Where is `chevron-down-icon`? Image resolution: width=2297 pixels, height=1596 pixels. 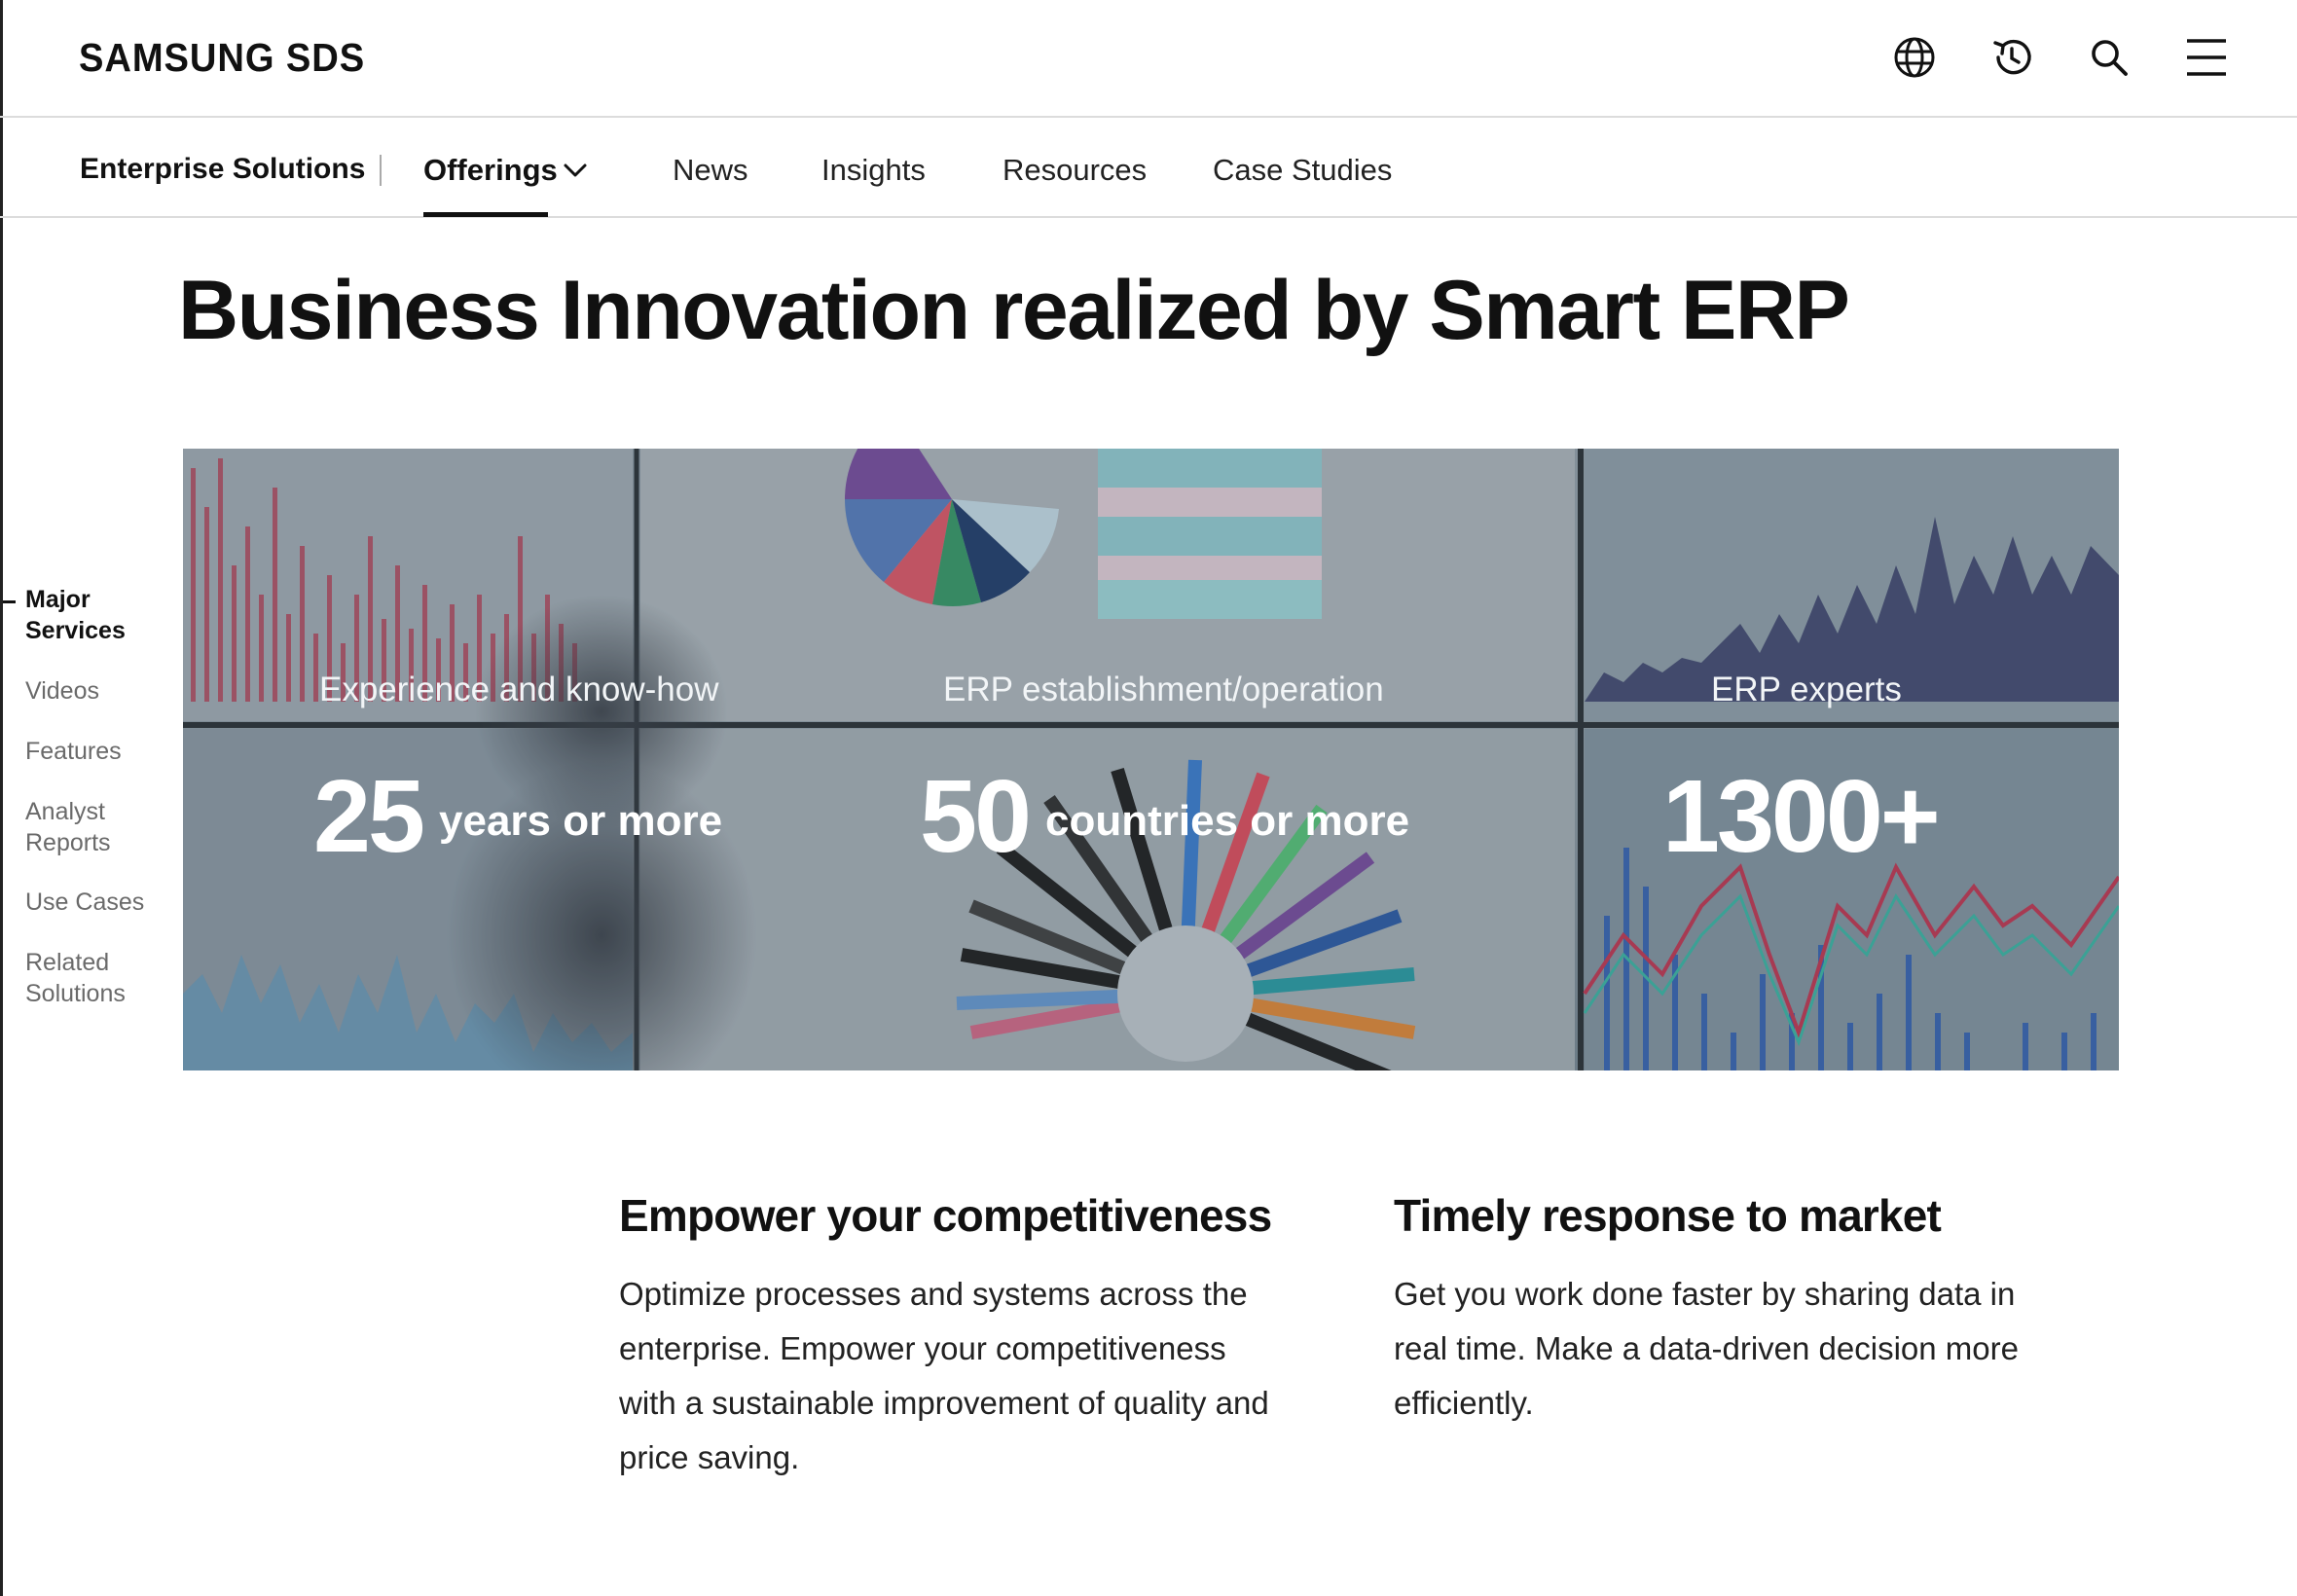
chevron-down-icon is located at coordinates (575, 170).